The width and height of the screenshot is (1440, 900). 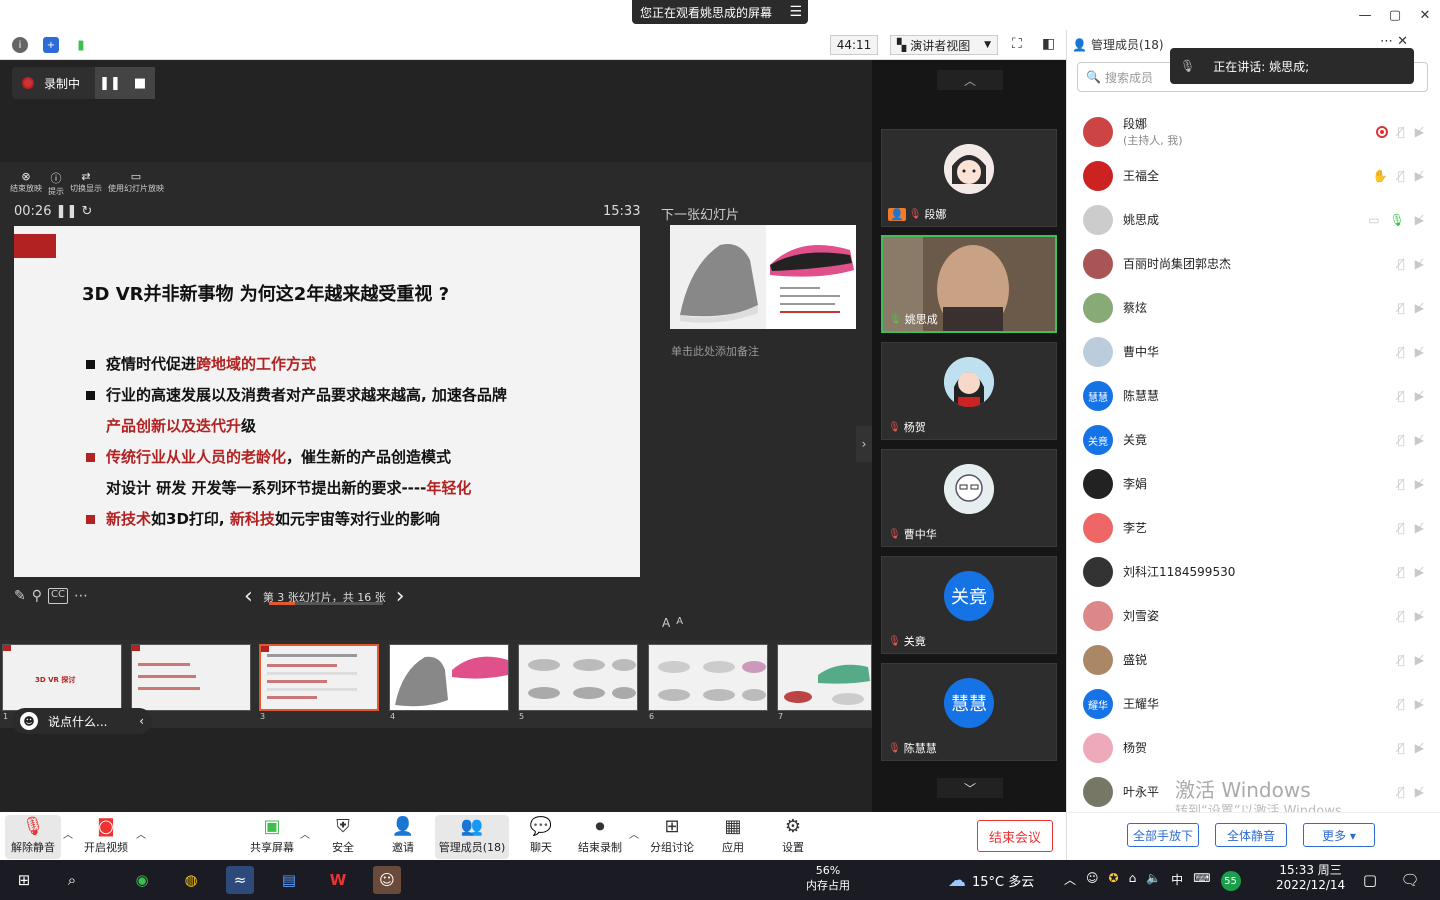 I want to click on end-show-tool: ⊗ 结束放映, so click(x=26, y=182).